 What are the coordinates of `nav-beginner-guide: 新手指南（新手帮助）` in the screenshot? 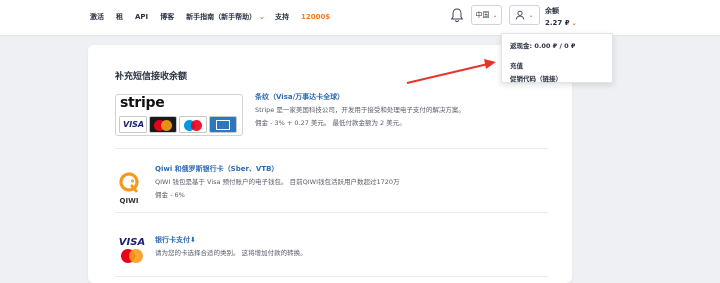 It's located at (221, 17).